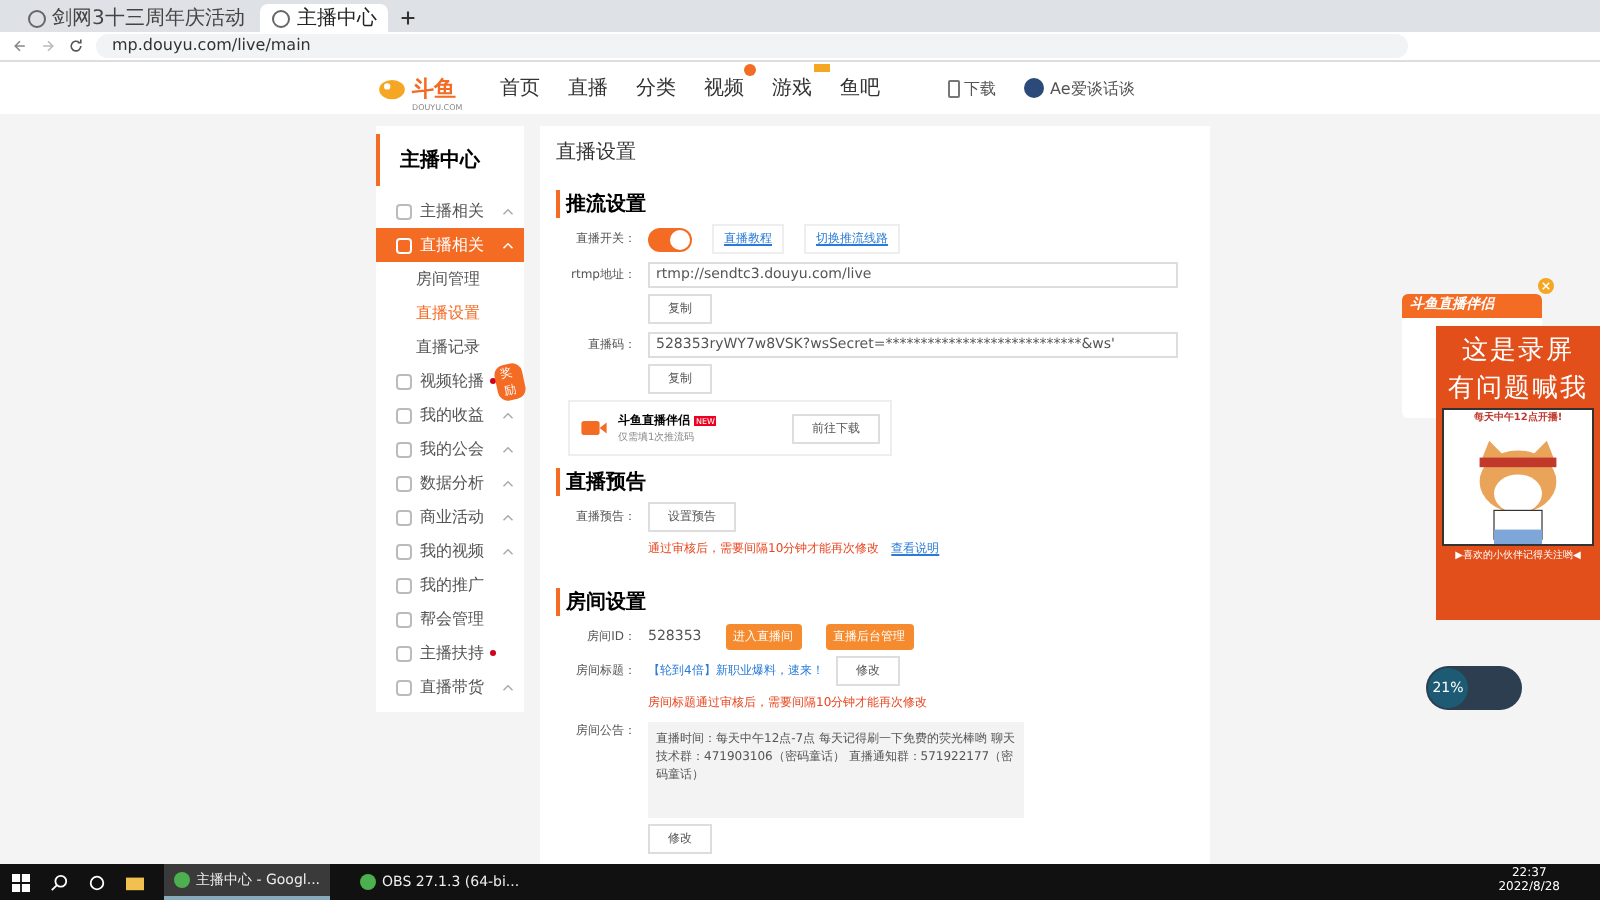  Describe the element at coordinates (520, 88) in the screenshot. I see `nav-link: 首页` at that location.